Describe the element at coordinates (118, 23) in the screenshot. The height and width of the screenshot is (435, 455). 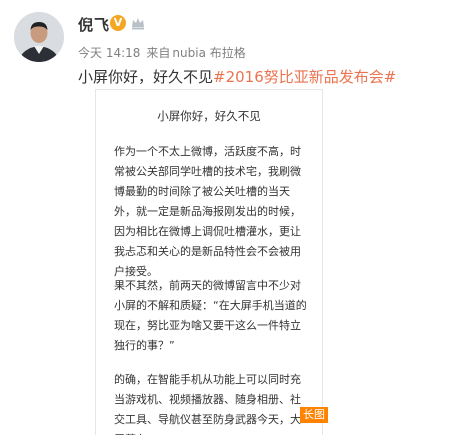
I see `verified-badge-icon: V` at that location.